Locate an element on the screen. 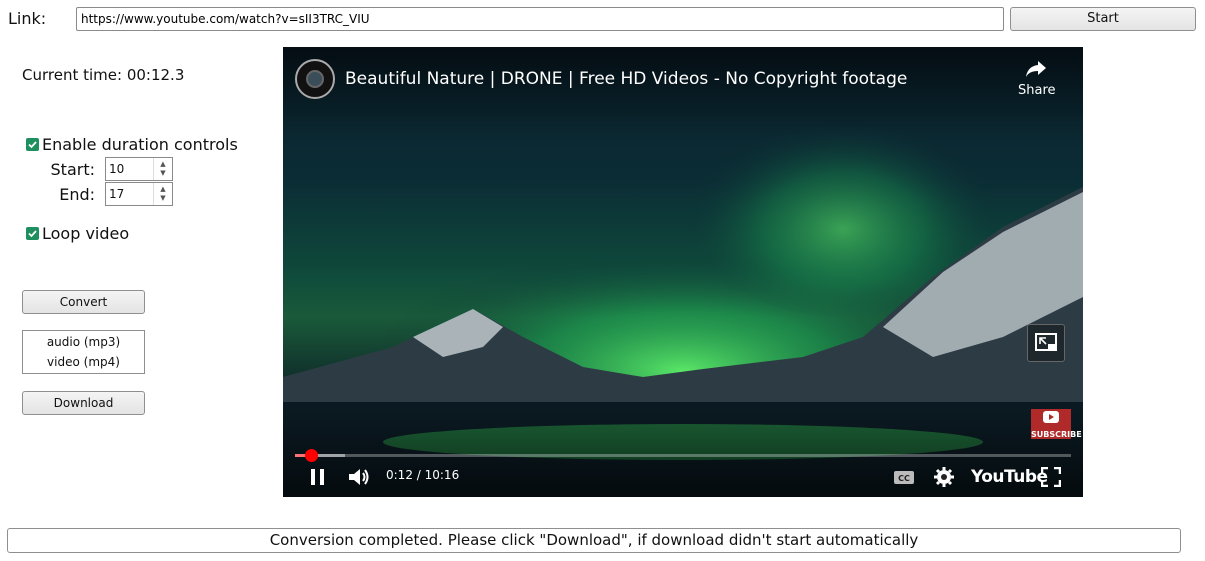  svg-text: CC is located at coordinates (904, 478).